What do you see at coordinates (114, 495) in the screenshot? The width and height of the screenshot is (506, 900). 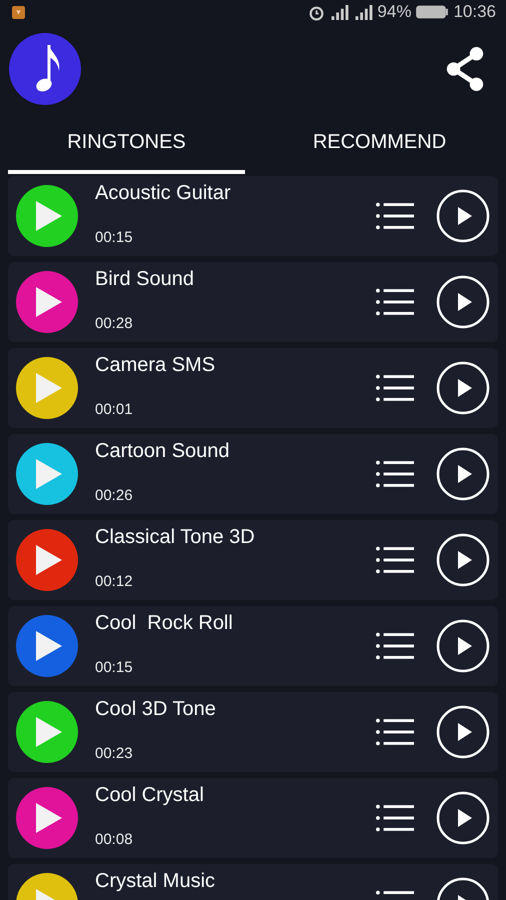 I see `ringtone-duration: 00:26` at bounding box center [114, 495].